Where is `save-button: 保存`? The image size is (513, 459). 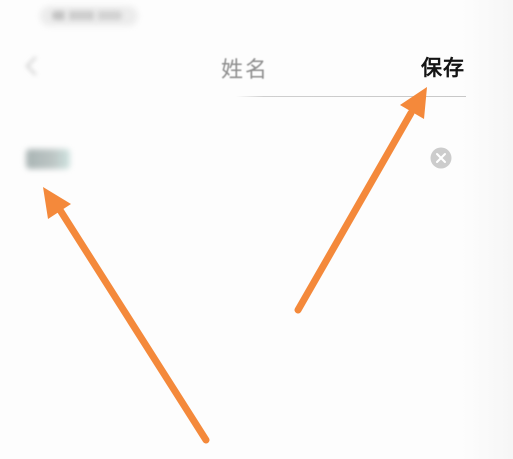
save-button: 保存 is located at coordinates (443, 67).